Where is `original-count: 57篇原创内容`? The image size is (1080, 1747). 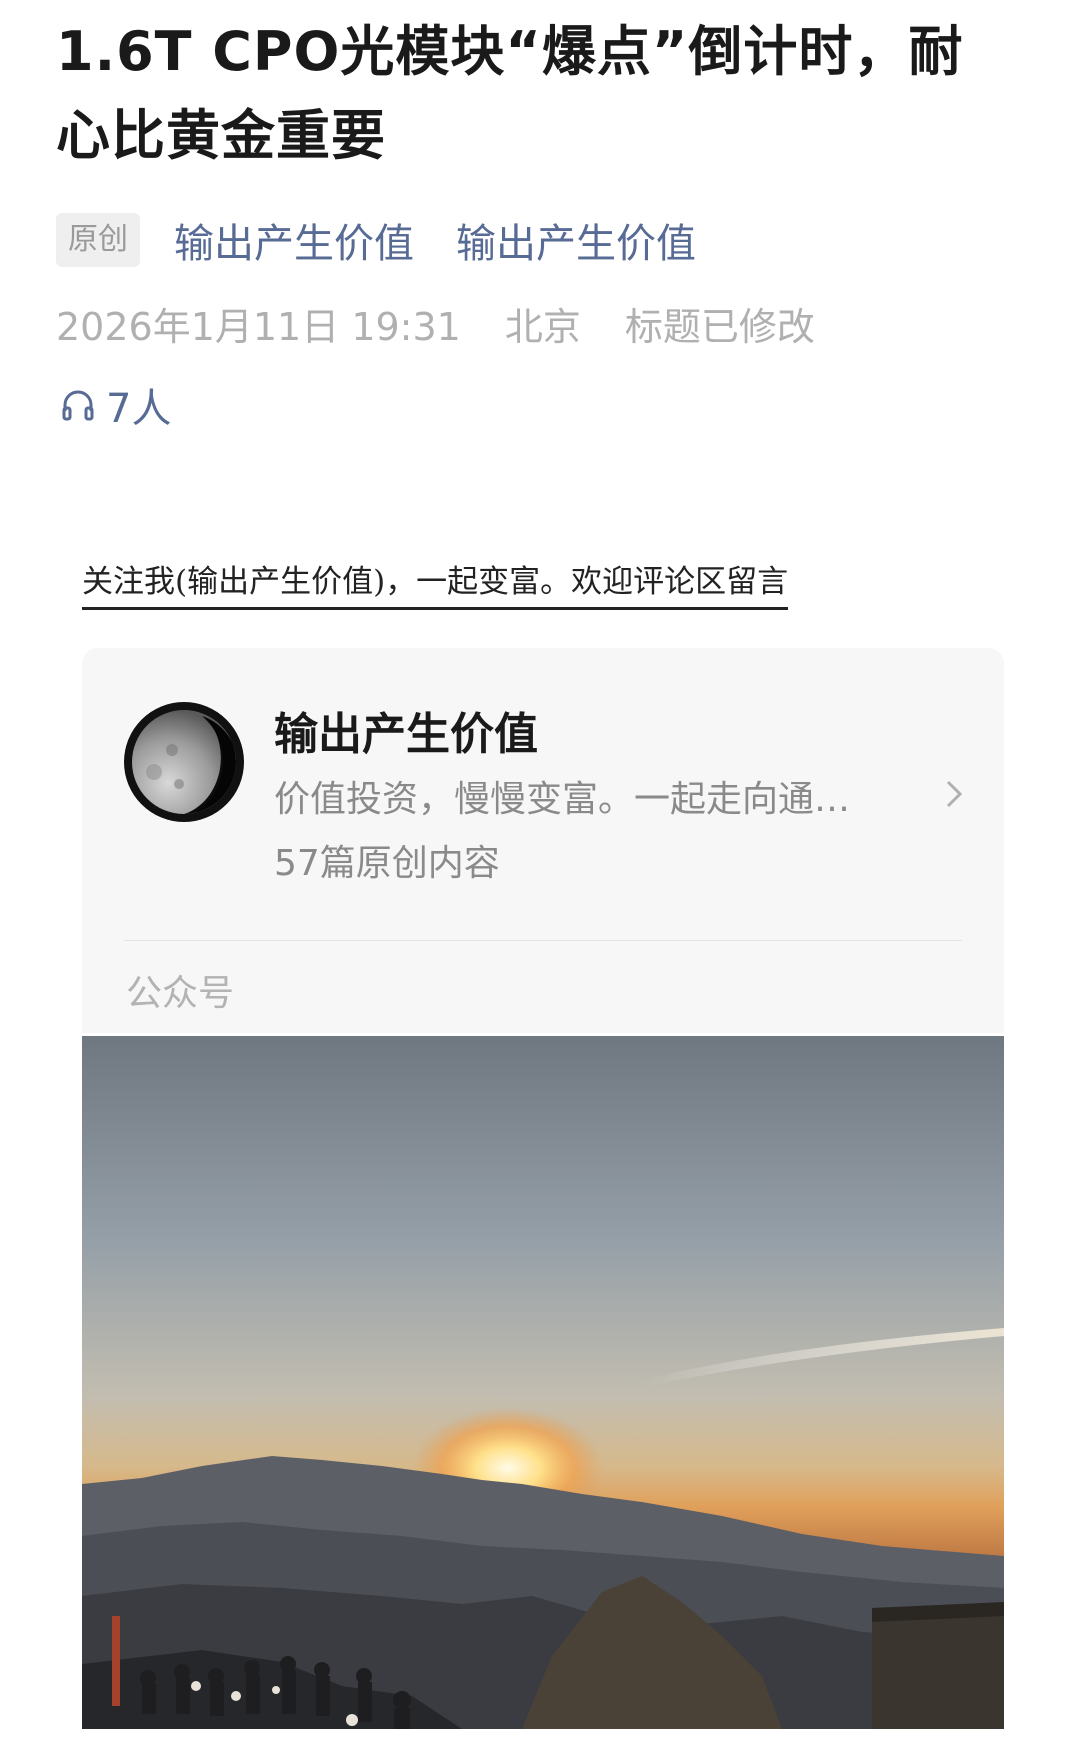
original-count: 57篇原创内容 is located at coordinates (387, 863).